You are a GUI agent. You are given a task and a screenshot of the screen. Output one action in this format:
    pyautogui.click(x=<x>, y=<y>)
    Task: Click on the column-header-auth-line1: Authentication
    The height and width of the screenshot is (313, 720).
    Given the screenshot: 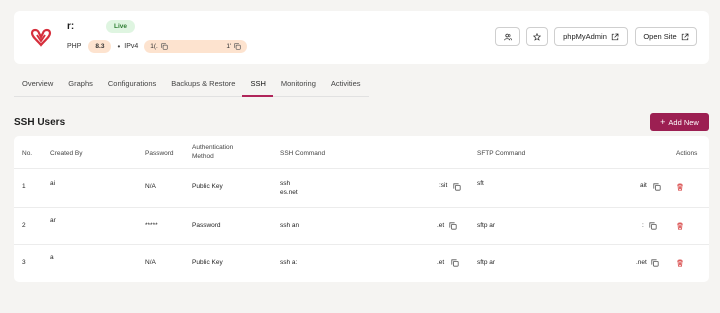 What is the action you would take?
    pyautogui.click(x=213, y=147)
    